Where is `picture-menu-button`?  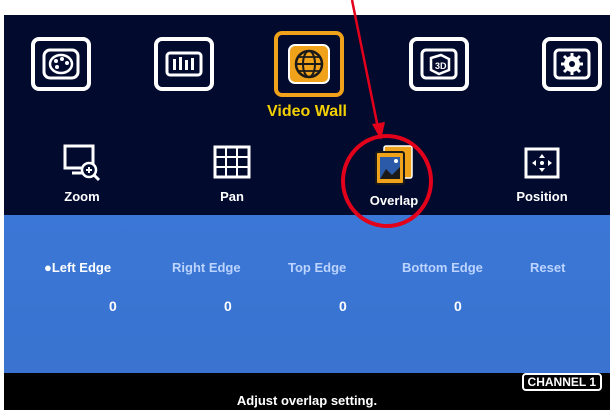
picture-menu-button is located at coordinates (61, 64).